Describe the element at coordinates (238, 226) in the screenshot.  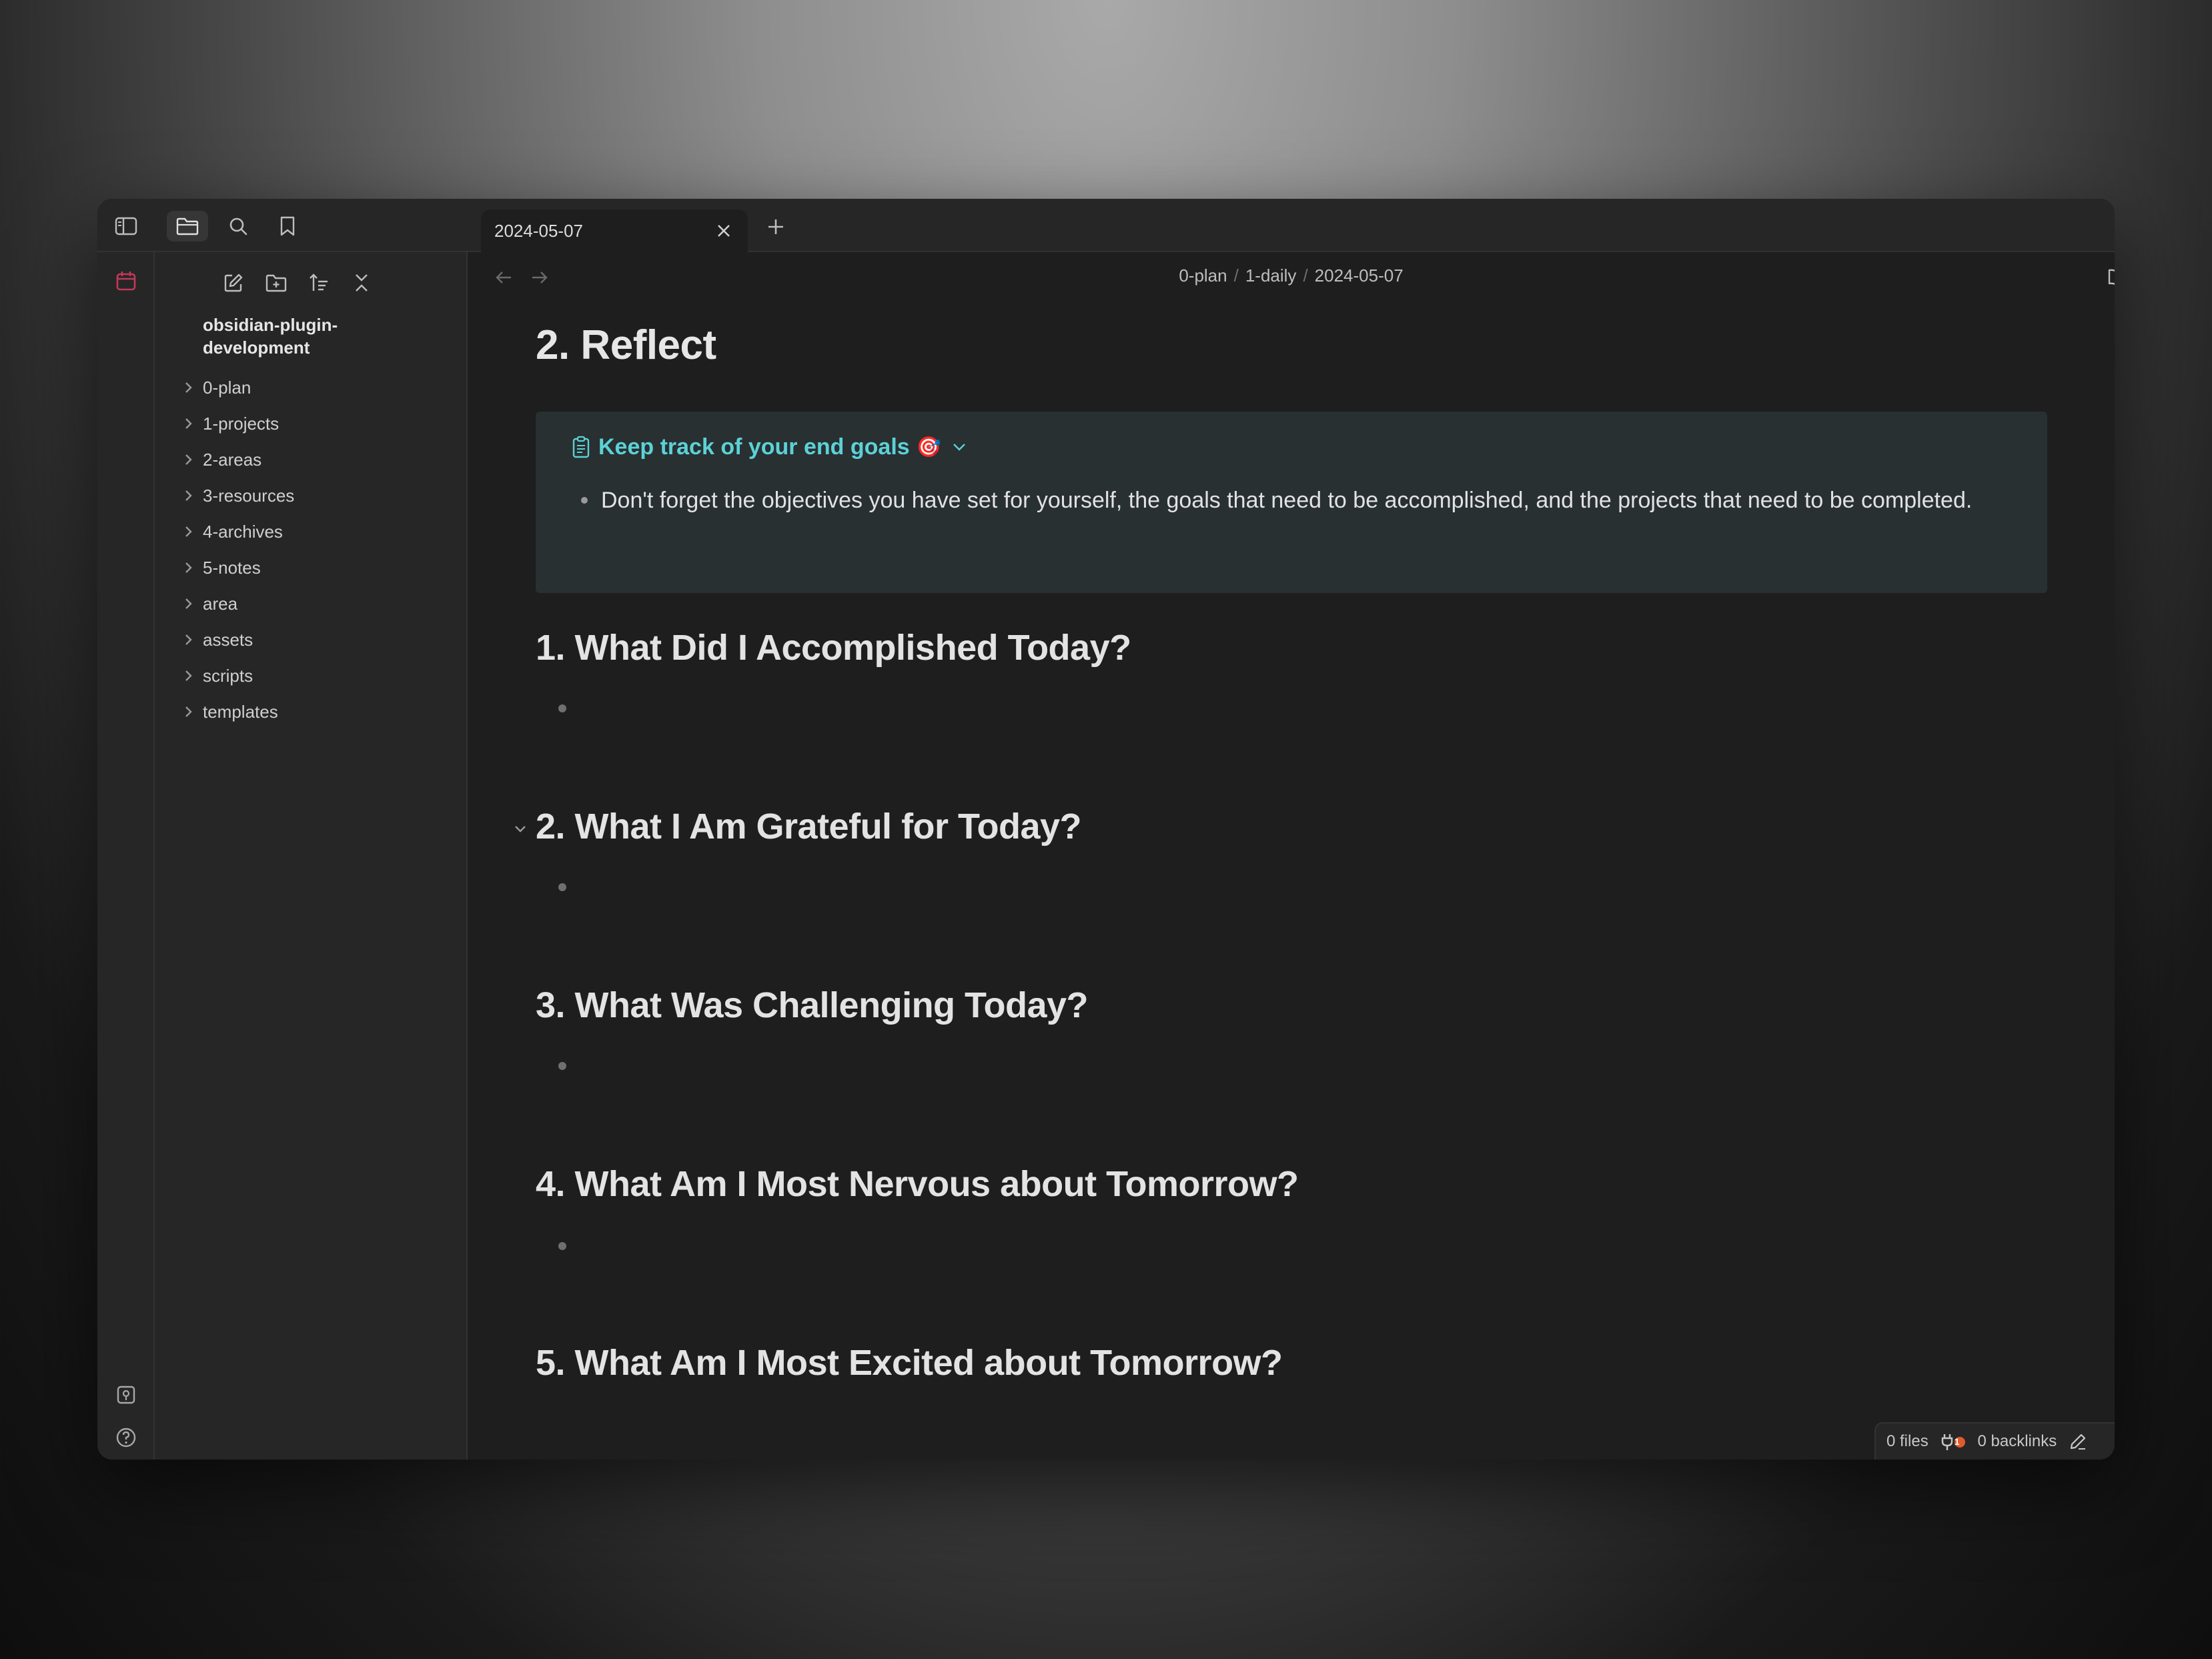
I see `search-icon` at that location.